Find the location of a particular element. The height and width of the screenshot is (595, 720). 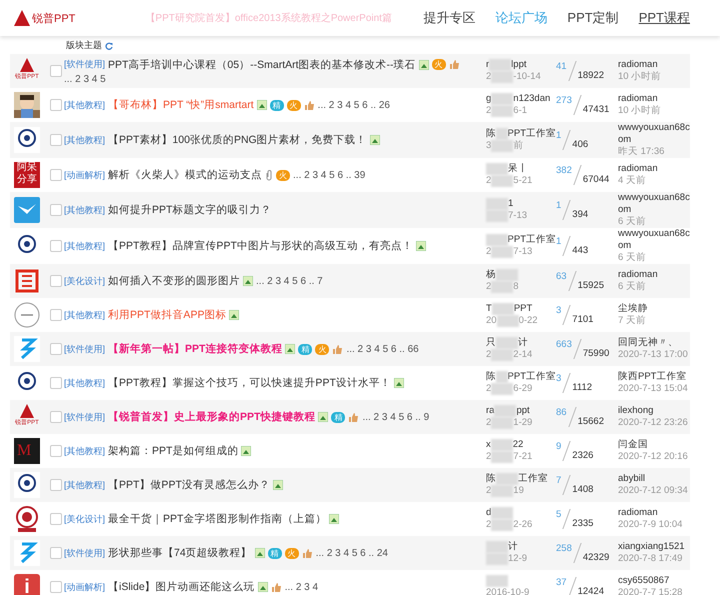

refresh-icon is located at coordinates (109, 46).